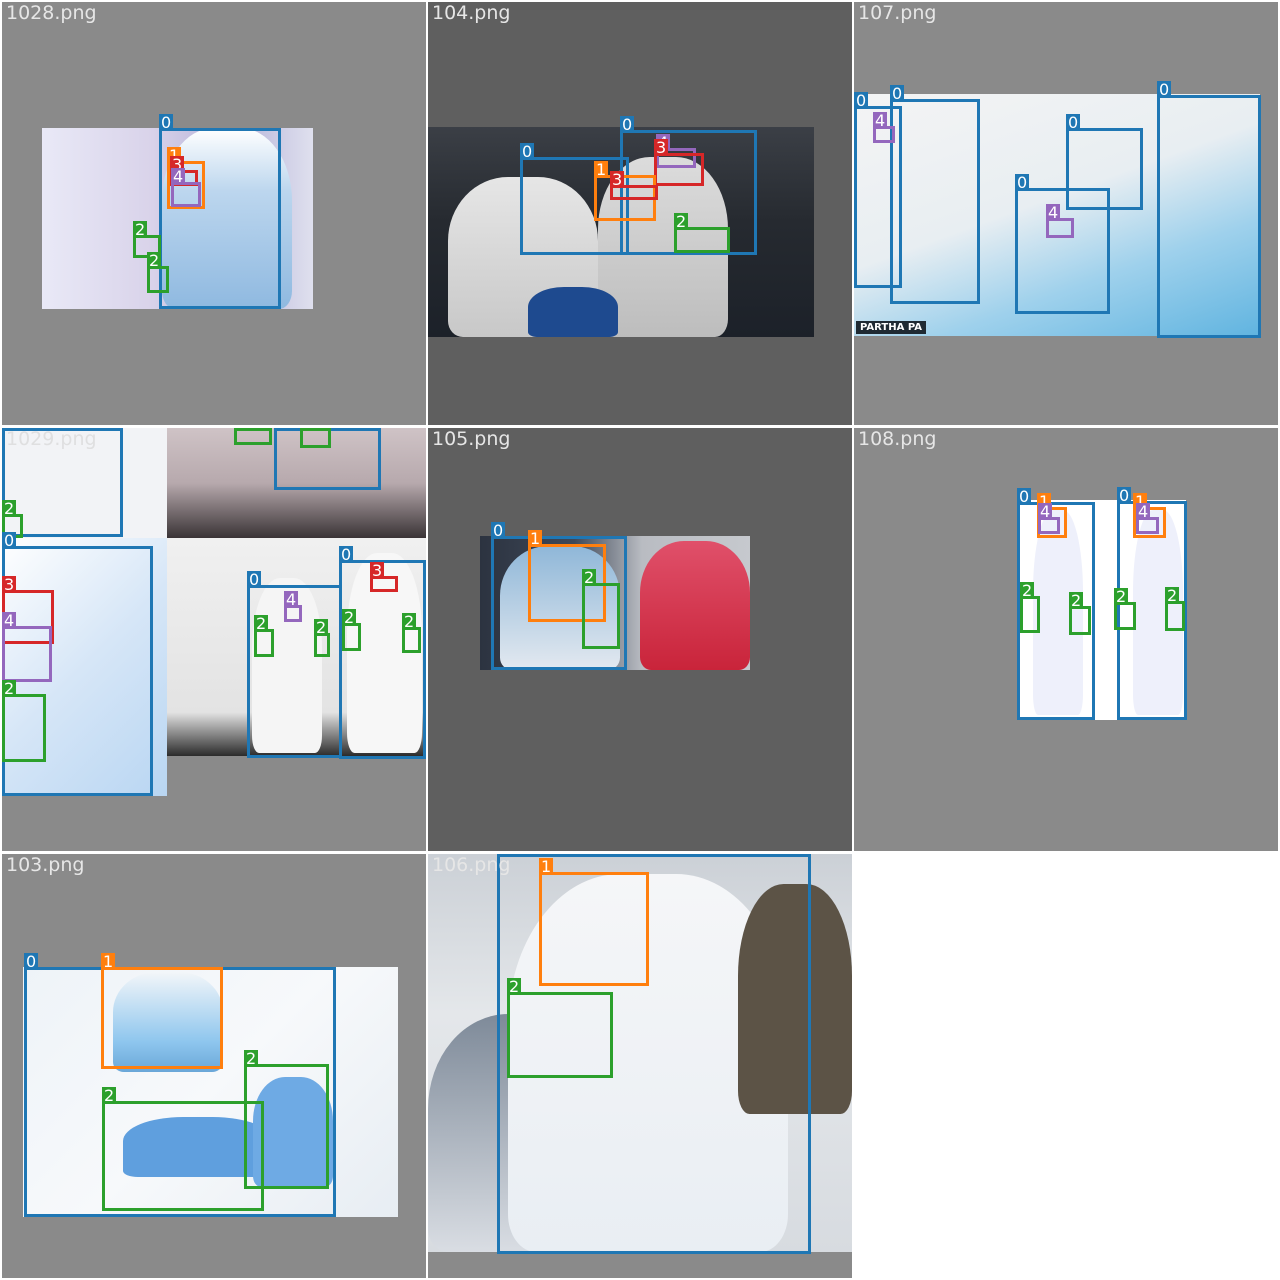 This screenshot has height=1280, width=1280. I want to click on tile-103: 103.png 0 1 2 2, so click(214, 1066).